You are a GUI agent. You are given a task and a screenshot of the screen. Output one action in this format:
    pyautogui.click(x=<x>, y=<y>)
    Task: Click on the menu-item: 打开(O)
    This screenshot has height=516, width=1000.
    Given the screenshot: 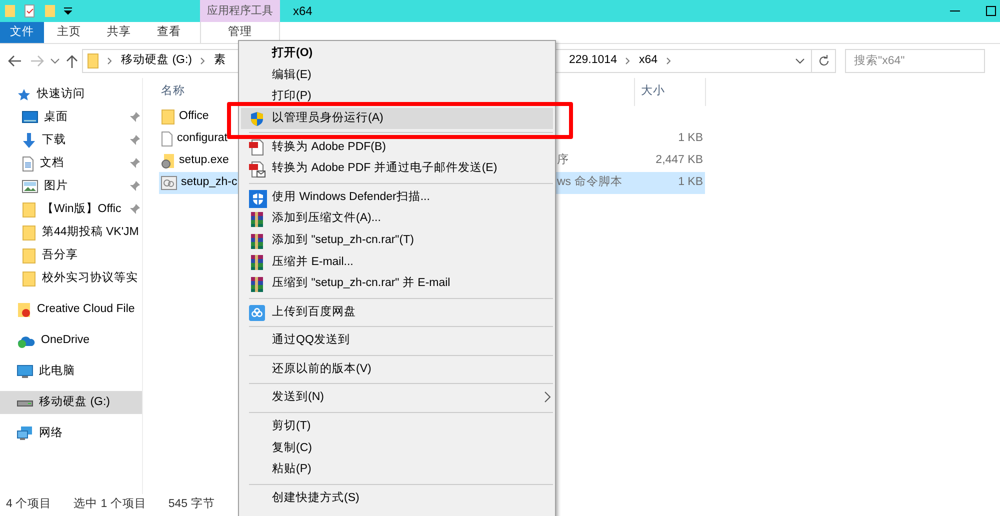 What is the action you would take?
    pyautogui.click(x=397, y=54)
    